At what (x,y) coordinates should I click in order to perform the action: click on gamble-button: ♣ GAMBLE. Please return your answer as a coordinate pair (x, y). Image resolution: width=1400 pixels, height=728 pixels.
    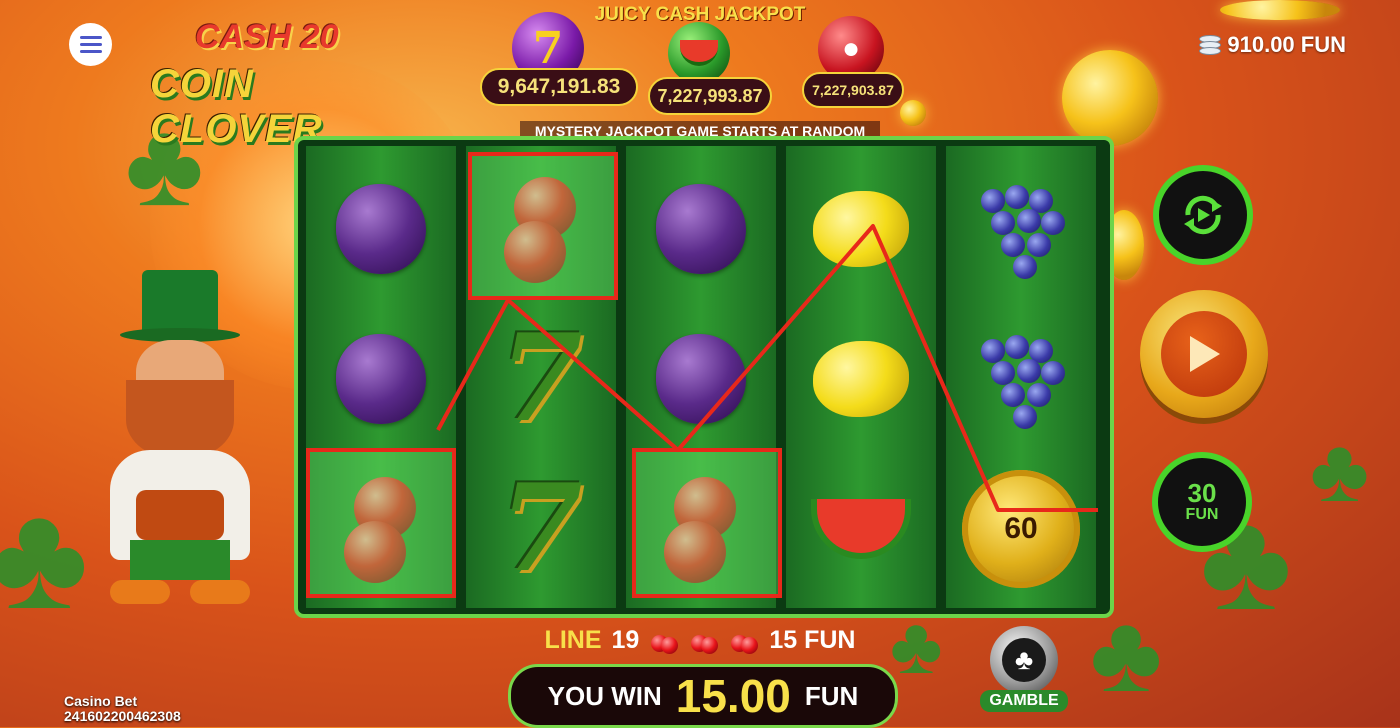
    Looking at the image, I should click on (1024, 674).